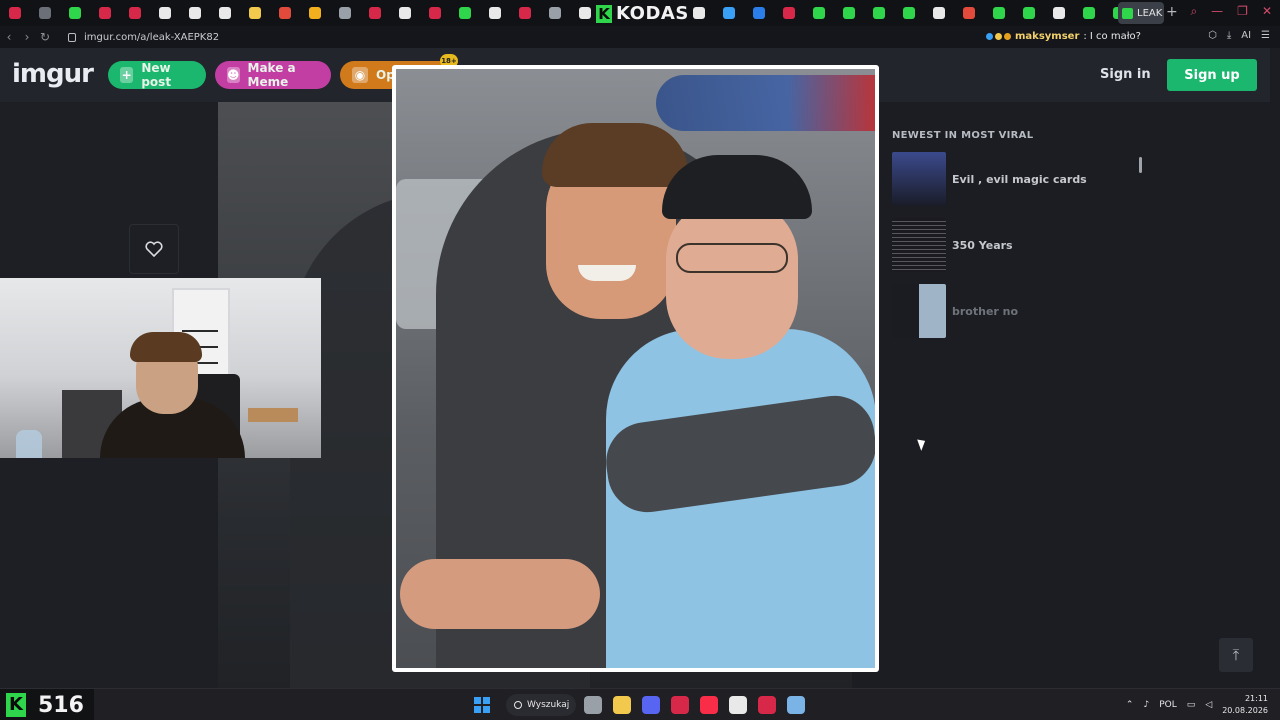  I want to click on forward-icon: ›, so click(27, 37).